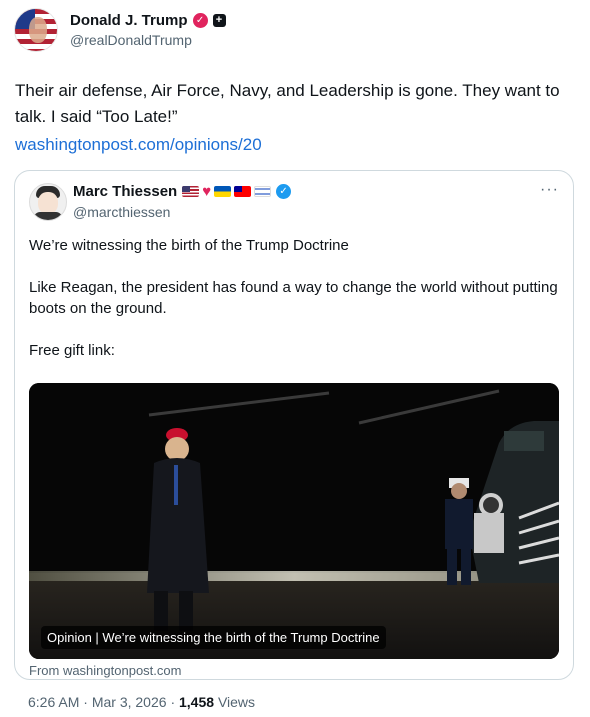 This screenshot has width=590, height=717. I want to click on government-badge-icon: +, so click(219, 20).